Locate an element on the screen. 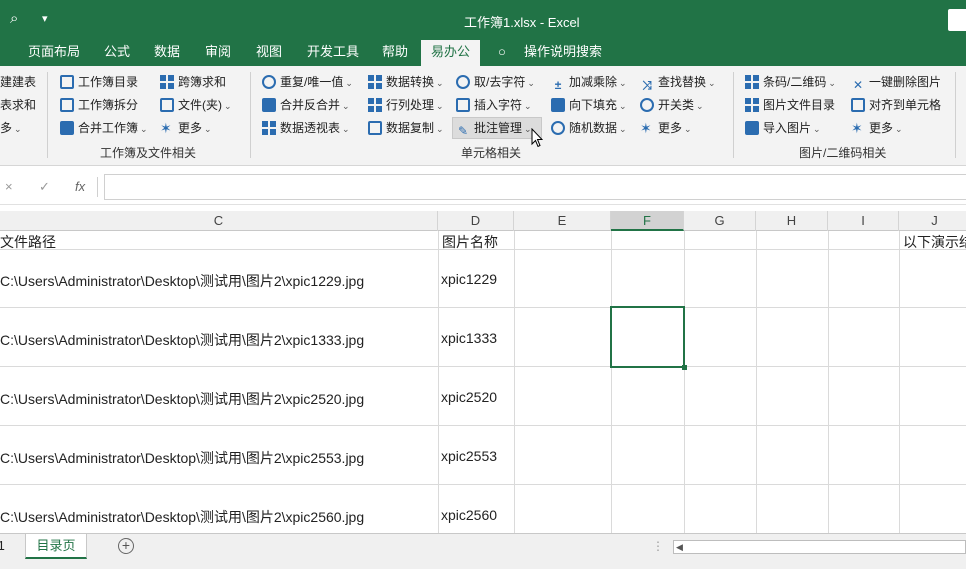 The image size is (966, 569). label: 导入图片 is located at coordinates (787, 128).